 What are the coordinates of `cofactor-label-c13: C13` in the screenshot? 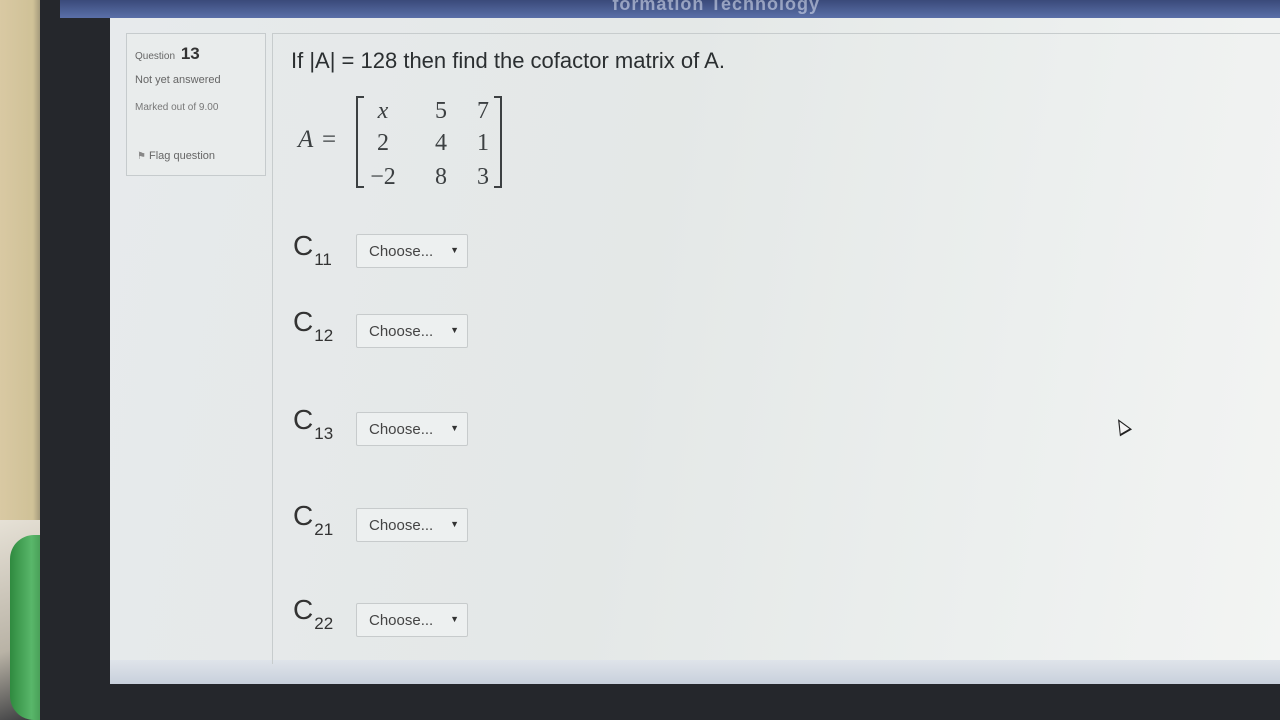 It's located at (313, 423).